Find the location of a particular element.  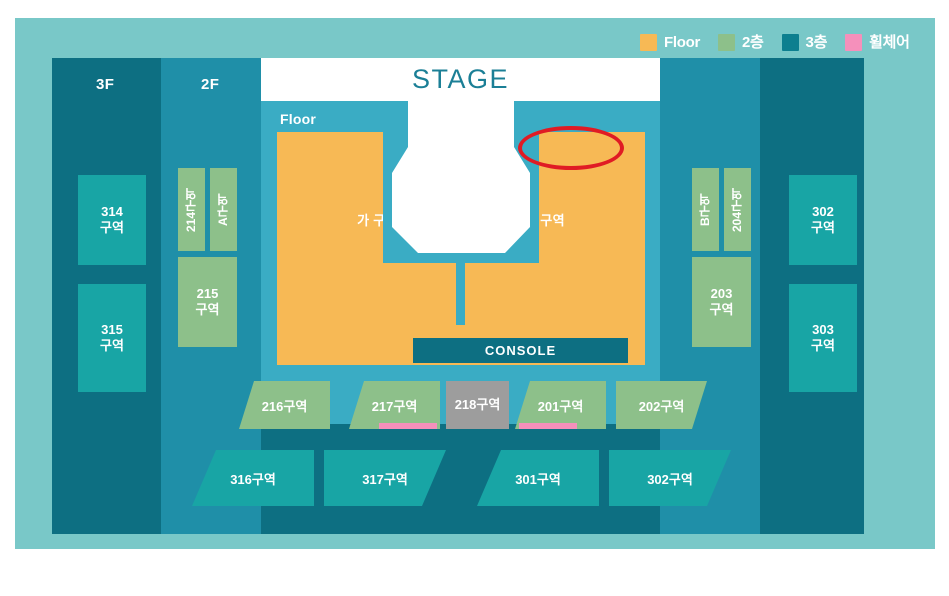

block-301: 301구역 is located at coordinates (538, 478).